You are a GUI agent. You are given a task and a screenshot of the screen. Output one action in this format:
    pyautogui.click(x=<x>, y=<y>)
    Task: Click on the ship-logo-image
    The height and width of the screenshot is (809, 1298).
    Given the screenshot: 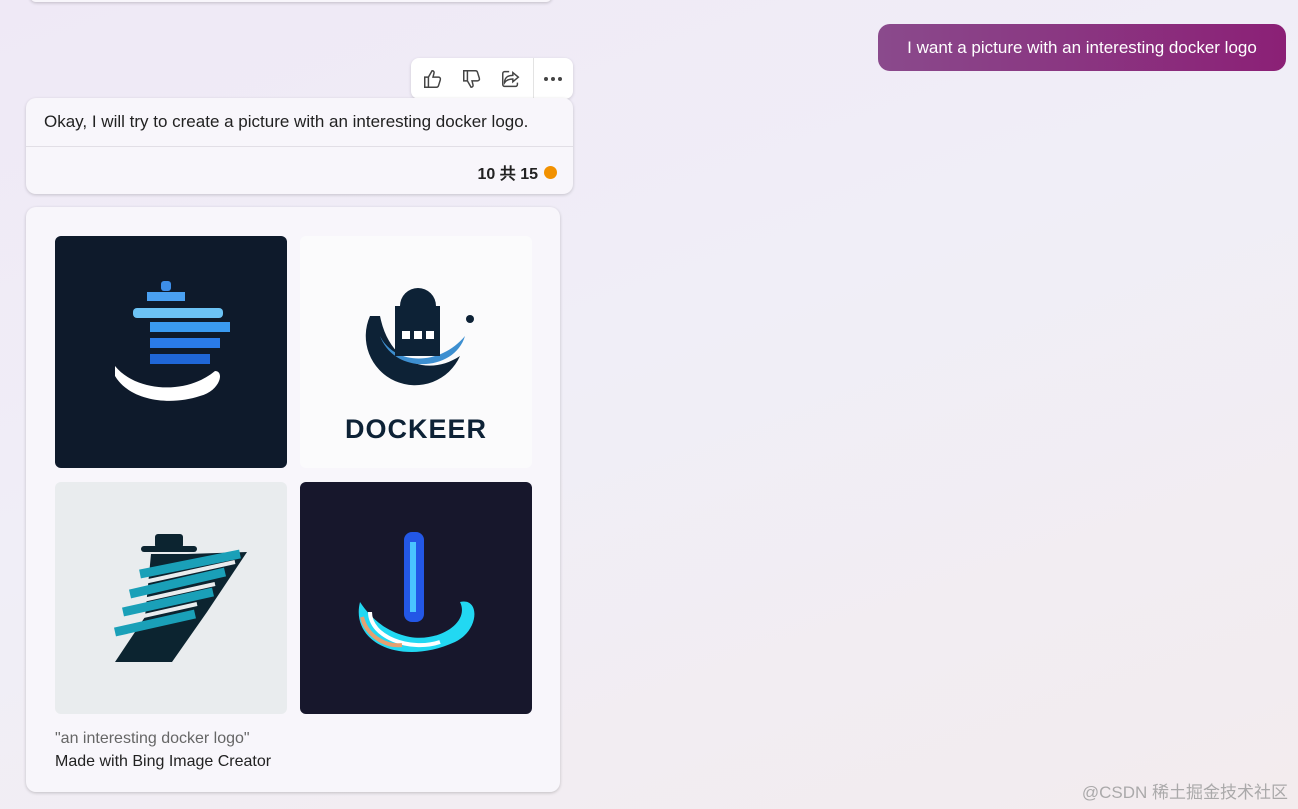 What is the action you would take?
    pyautogui.click(x=172, y=341)
    